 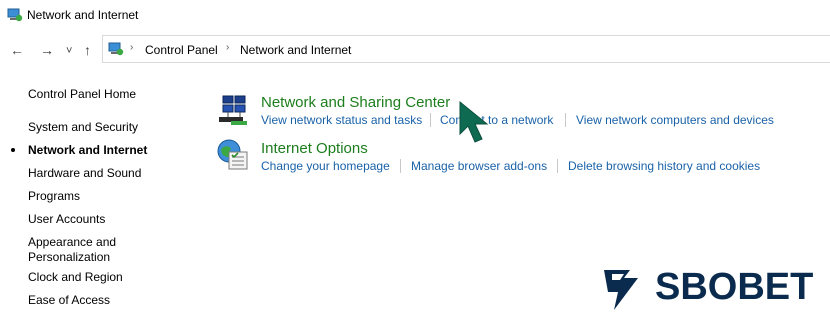 What do you see at coordinates (87, 150) in the screenshot?
I see `sidebar-item-network-and-internet: Network and Internet` at bounding box center [87, 150].